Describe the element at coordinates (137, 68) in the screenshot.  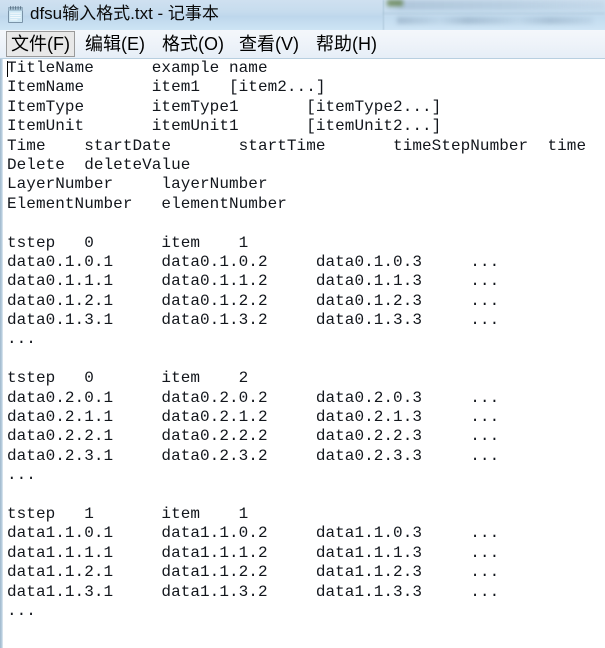
I see `editor-line: TitleName example name` at that location.